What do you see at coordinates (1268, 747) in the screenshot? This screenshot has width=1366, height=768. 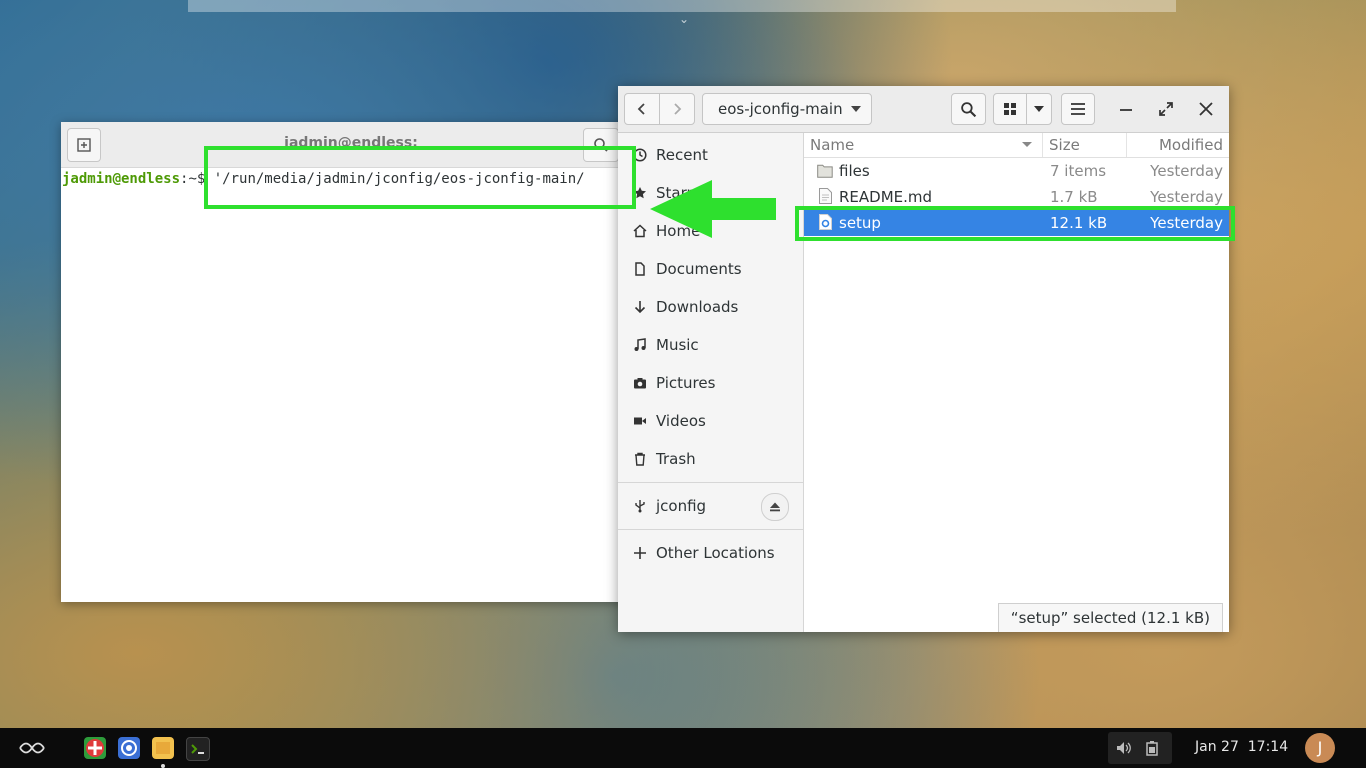 I see `clock-time: 17:14` at bounding box center [1268, 747].